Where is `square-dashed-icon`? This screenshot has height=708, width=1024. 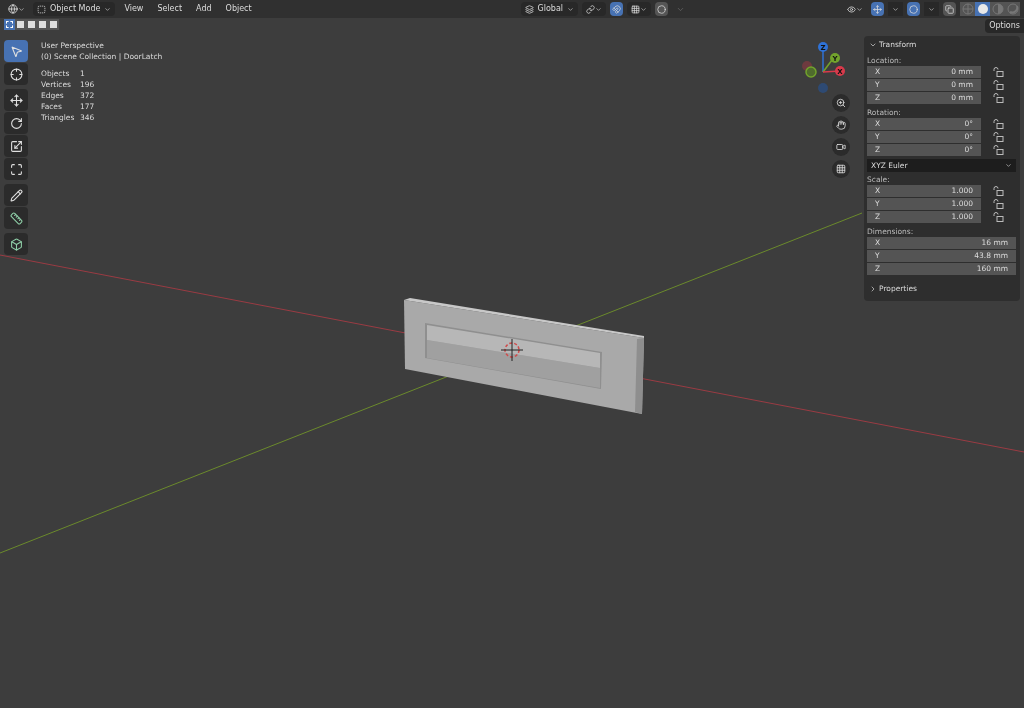
square-dashed-icon is located at coordinates (41, 9).